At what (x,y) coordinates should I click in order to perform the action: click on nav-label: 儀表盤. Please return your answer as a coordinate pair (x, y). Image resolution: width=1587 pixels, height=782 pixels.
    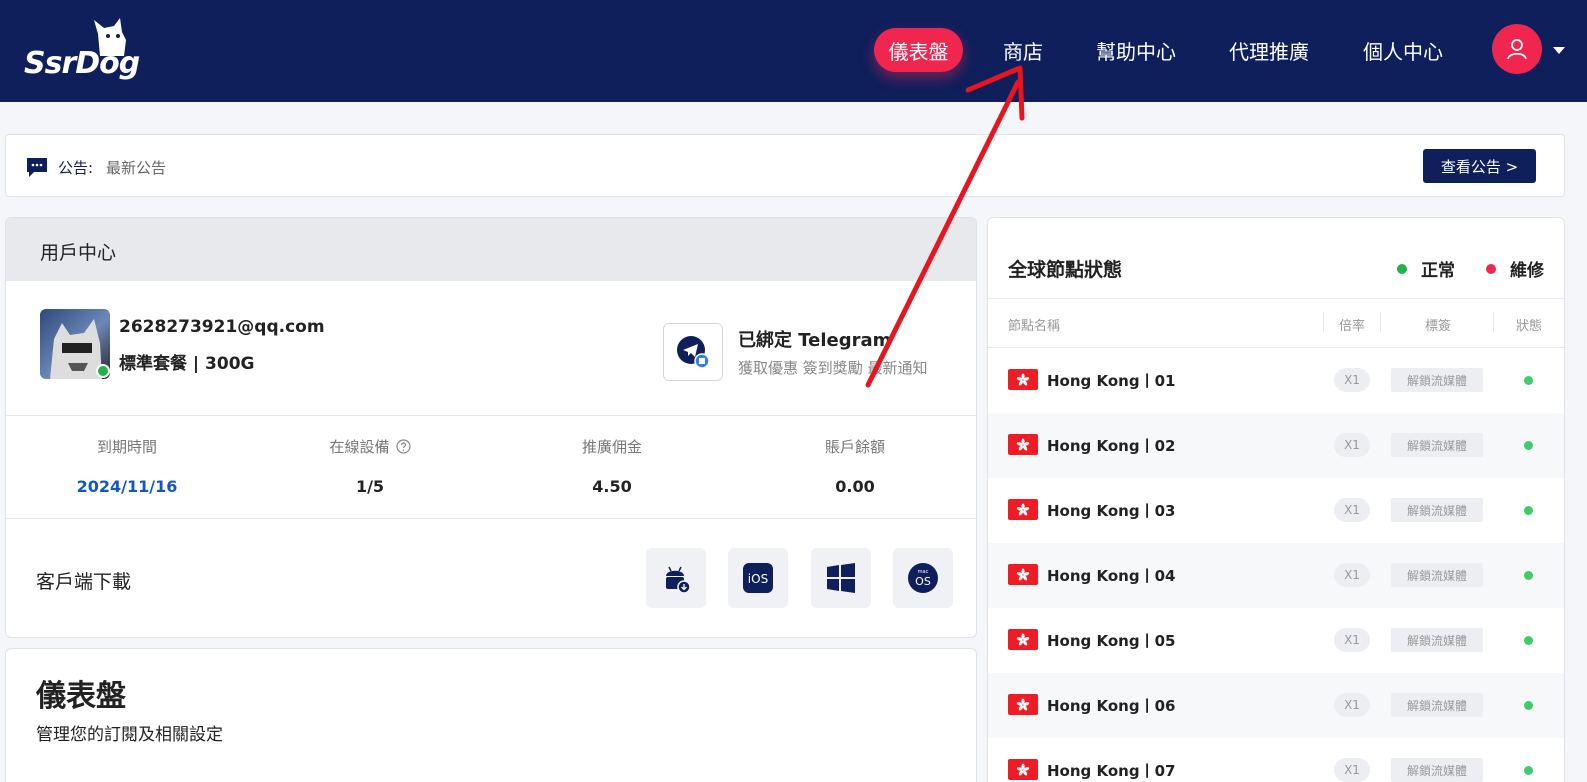
    Looking at the image, I should click on (918, 51).